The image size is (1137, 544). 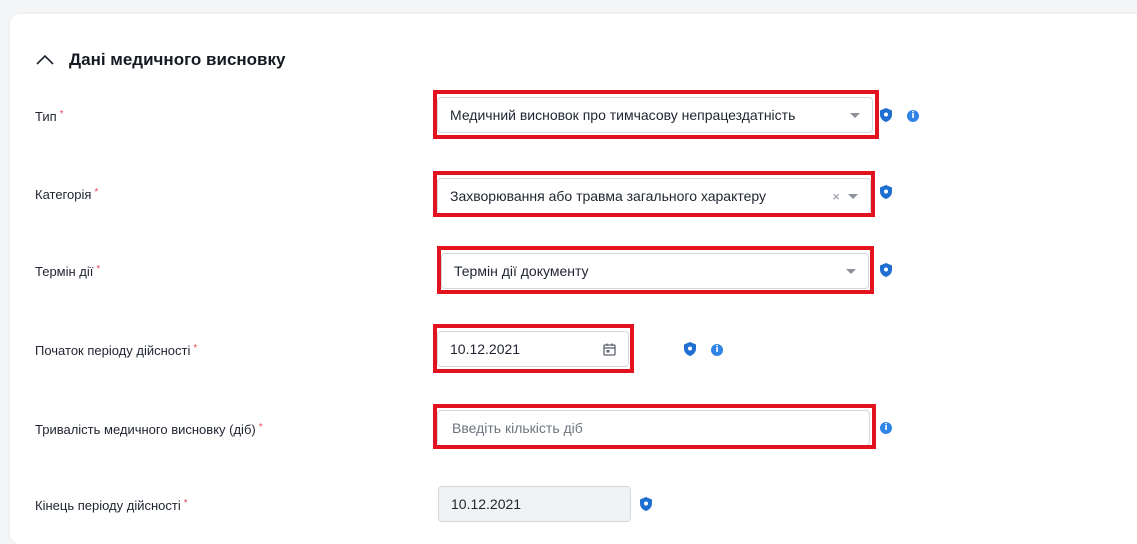 I want to click on clear-icon: ×, so click(x=836, y=196).